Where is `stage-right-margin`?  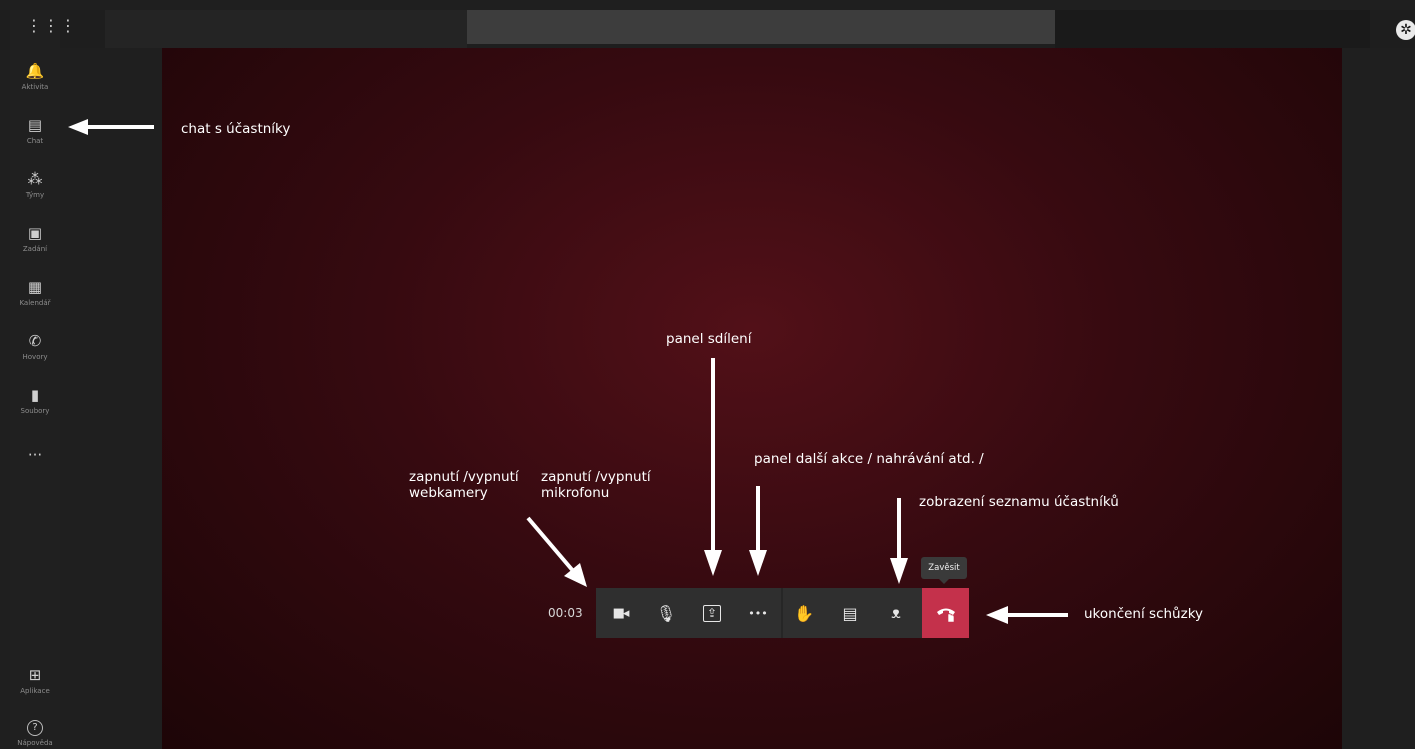
stage-right-margin is located at coordinates (1378, 398).